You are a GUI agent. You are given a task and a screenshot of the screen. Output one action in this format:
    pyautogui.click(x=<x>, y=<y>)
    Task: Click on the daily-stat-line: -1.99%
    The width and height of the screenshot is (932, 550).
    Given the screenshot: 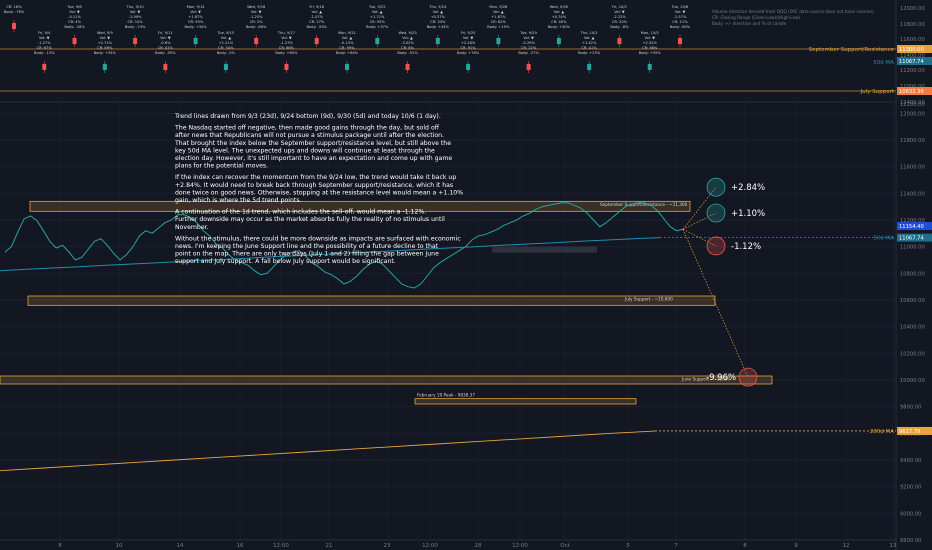 What is the action you would take?
    pyautogui.click(x=135, y=17)
    